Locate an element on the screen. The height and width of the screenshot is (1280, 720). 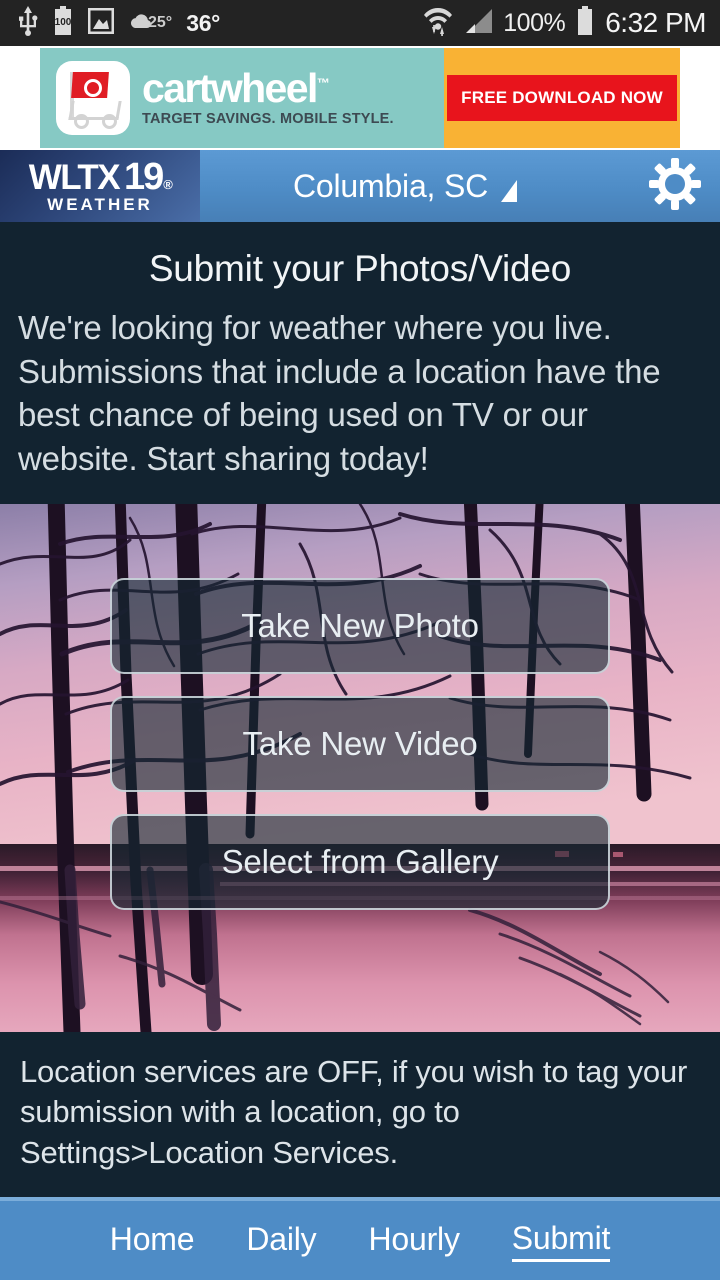
ad-text-block: cartwheel™ TARGET SAVINGS. MOBILE STYLE. is located at coordinates (268, 96).